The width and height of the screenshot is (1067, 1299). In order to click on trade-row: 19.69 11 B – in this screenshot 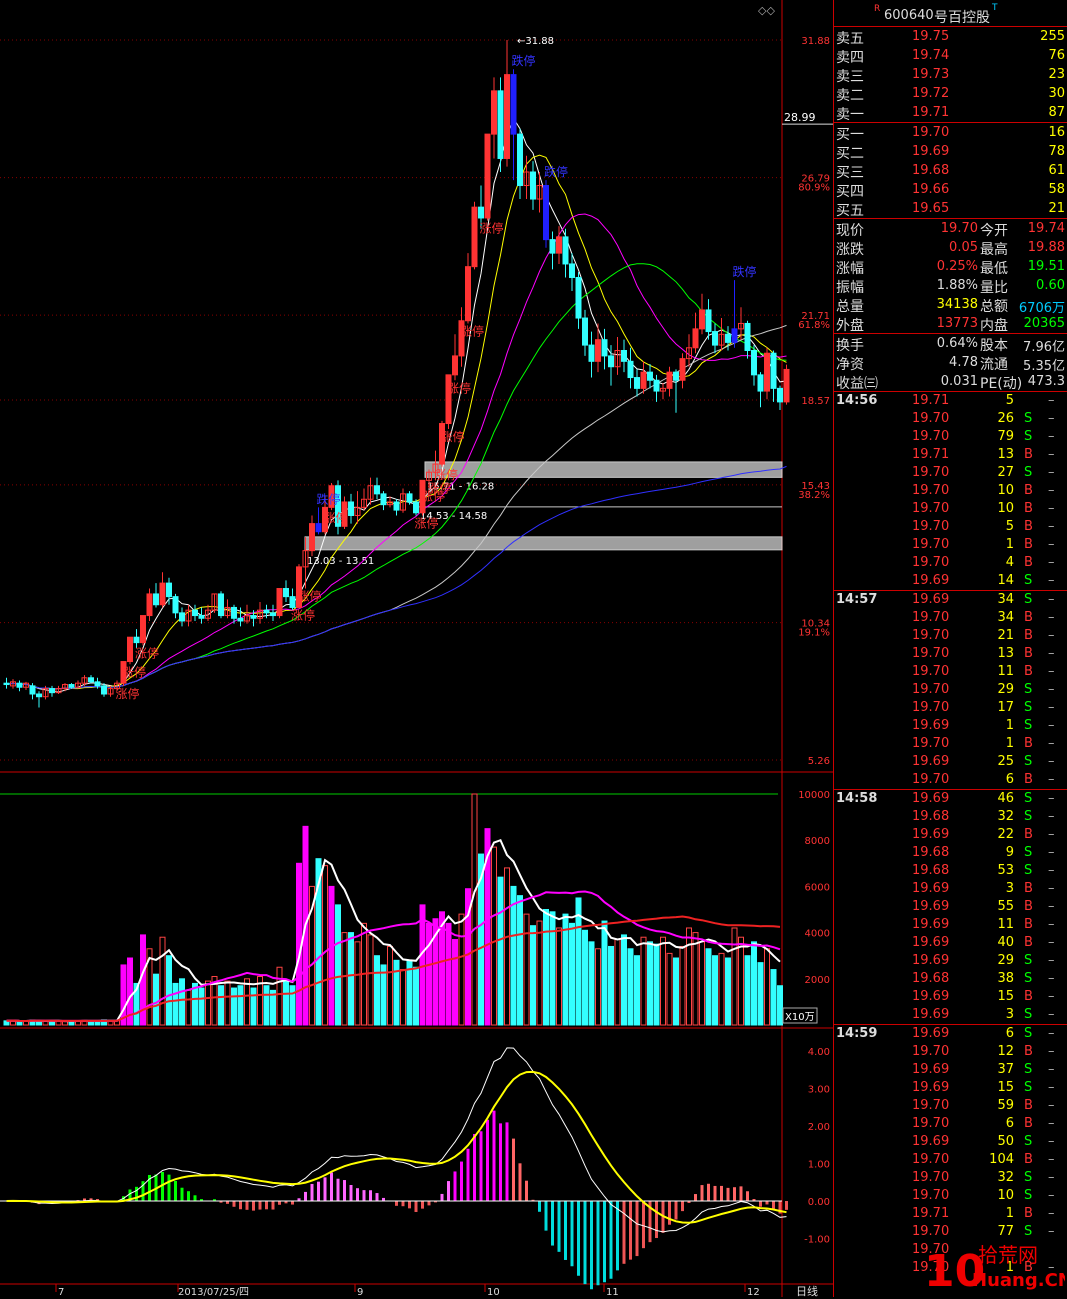, I will do `click(950, 925)`.